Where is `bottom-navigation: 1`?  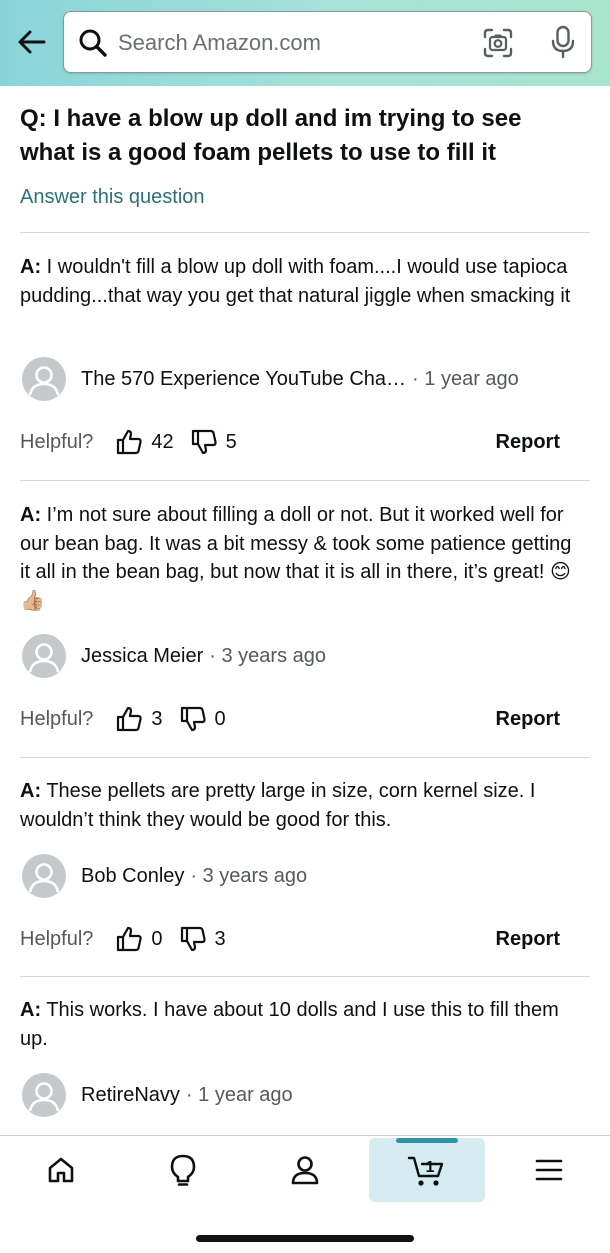 bottom-navigation: 1 is located at coordinates (305, 1194).